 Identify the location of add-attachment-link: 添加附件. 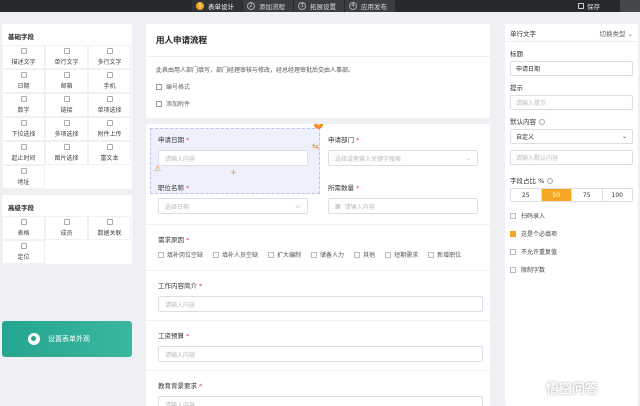
(318, 103).